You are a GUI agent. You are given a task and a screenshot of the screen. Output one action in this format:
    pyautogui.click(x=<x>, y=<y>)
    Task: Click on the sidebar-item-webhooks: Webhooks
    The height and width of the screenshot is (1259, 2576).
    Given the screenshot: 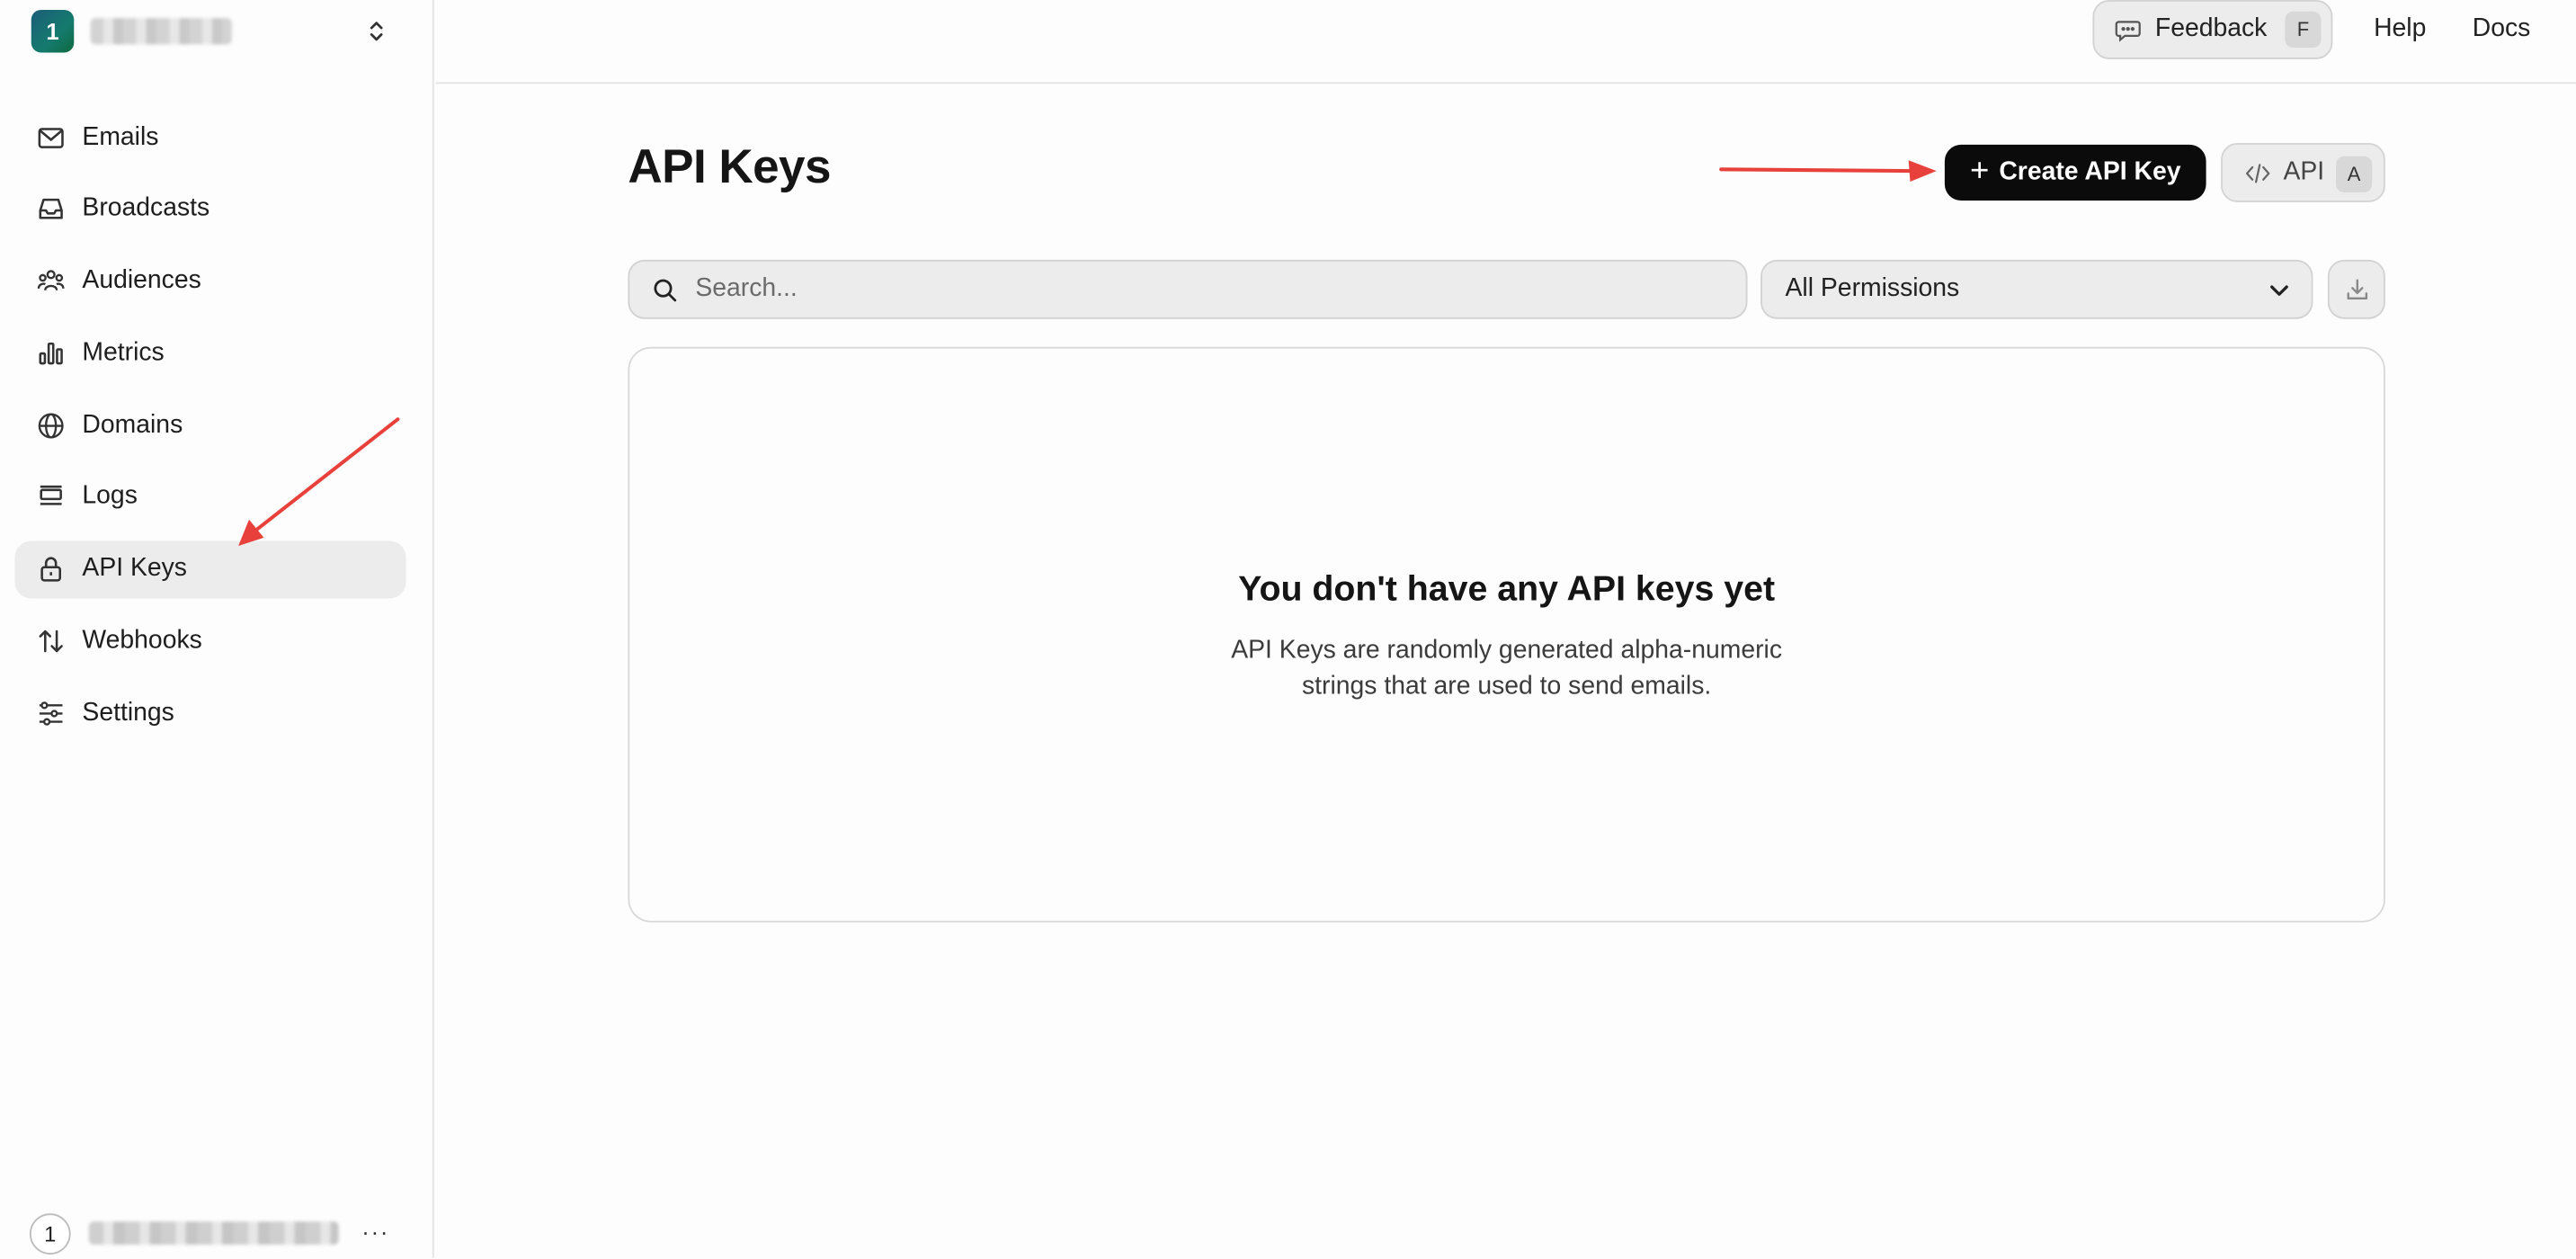 What is the action you would take?
    pyautogui.click(x=210, y=641)
    